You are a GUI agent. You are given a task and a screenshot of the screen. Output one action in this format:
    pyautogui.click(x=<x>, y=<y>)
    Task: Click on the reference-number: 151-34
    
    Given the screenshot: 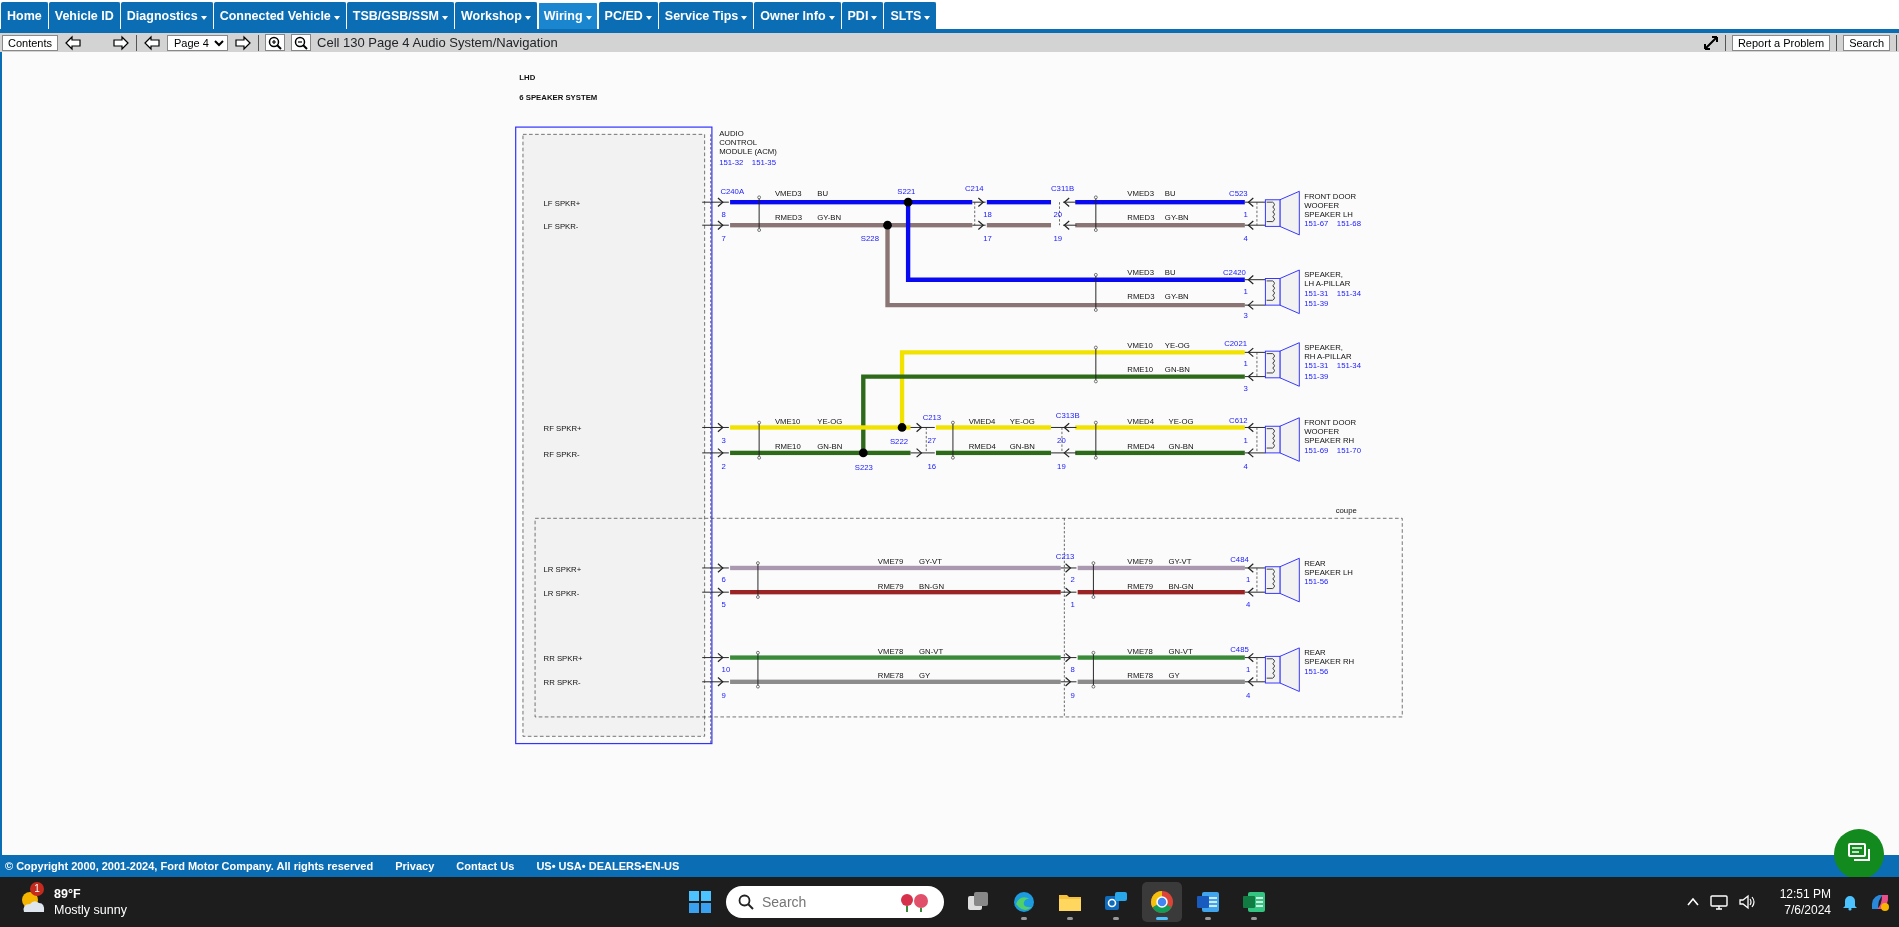 What is the action you would take?
    pyautogui.click(x=1348, y=293)
    